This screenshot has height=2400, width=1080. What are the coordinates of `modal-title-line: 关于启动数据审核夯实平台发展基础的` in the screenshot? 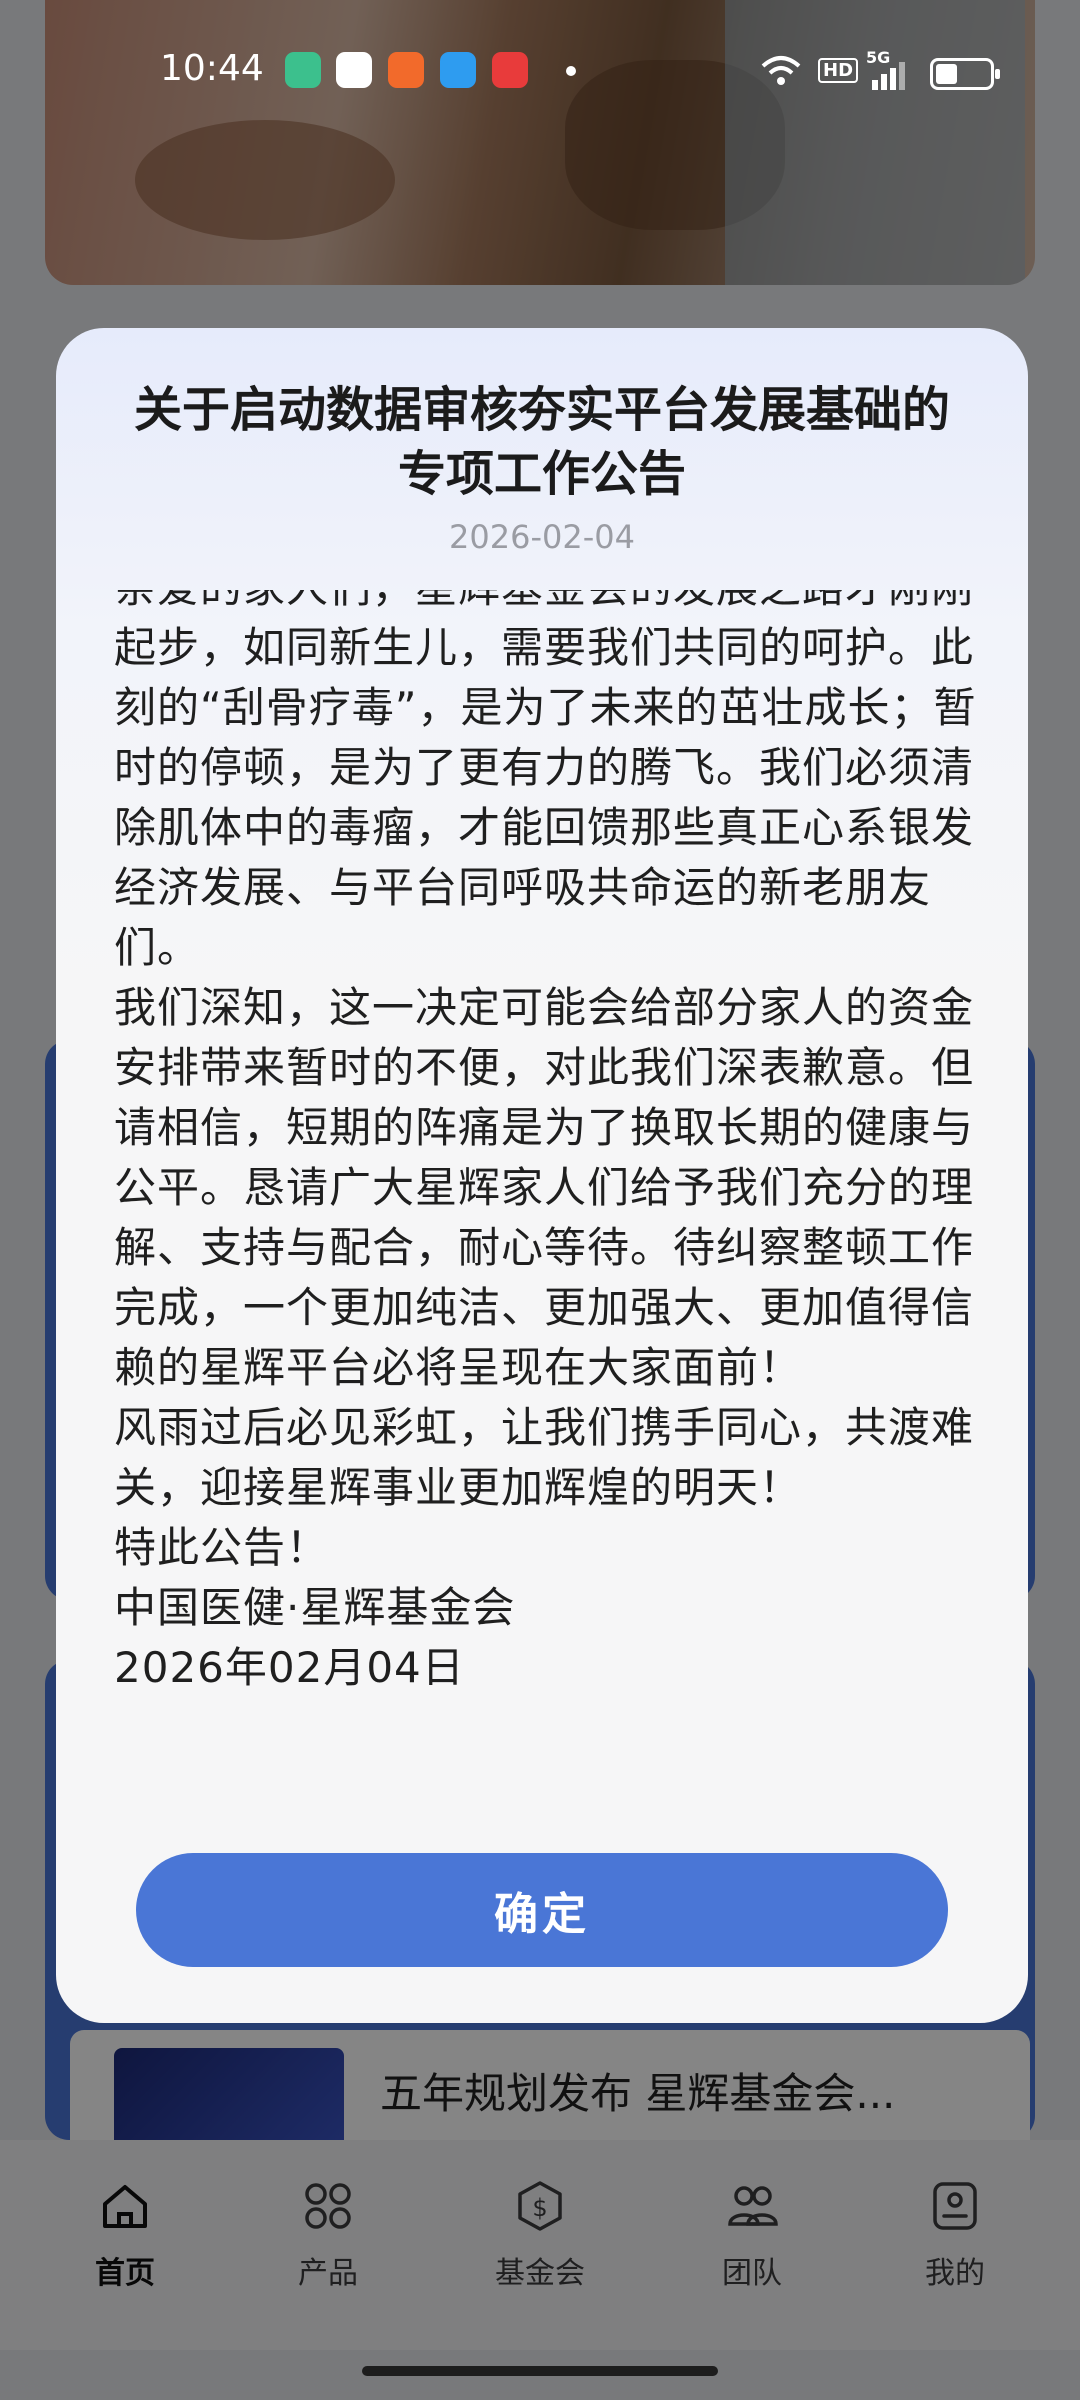 It's located at (541, 410).